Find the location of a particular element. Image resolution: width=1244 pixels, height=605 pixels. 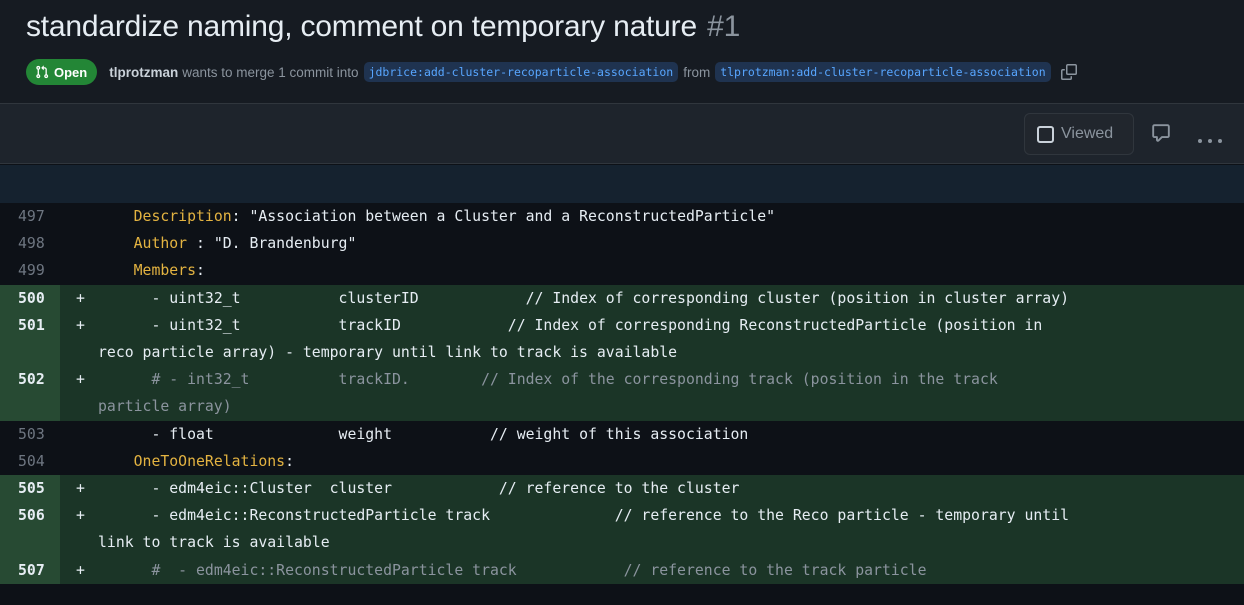

code-content: link to track is available is located at coordinates (214, 543).